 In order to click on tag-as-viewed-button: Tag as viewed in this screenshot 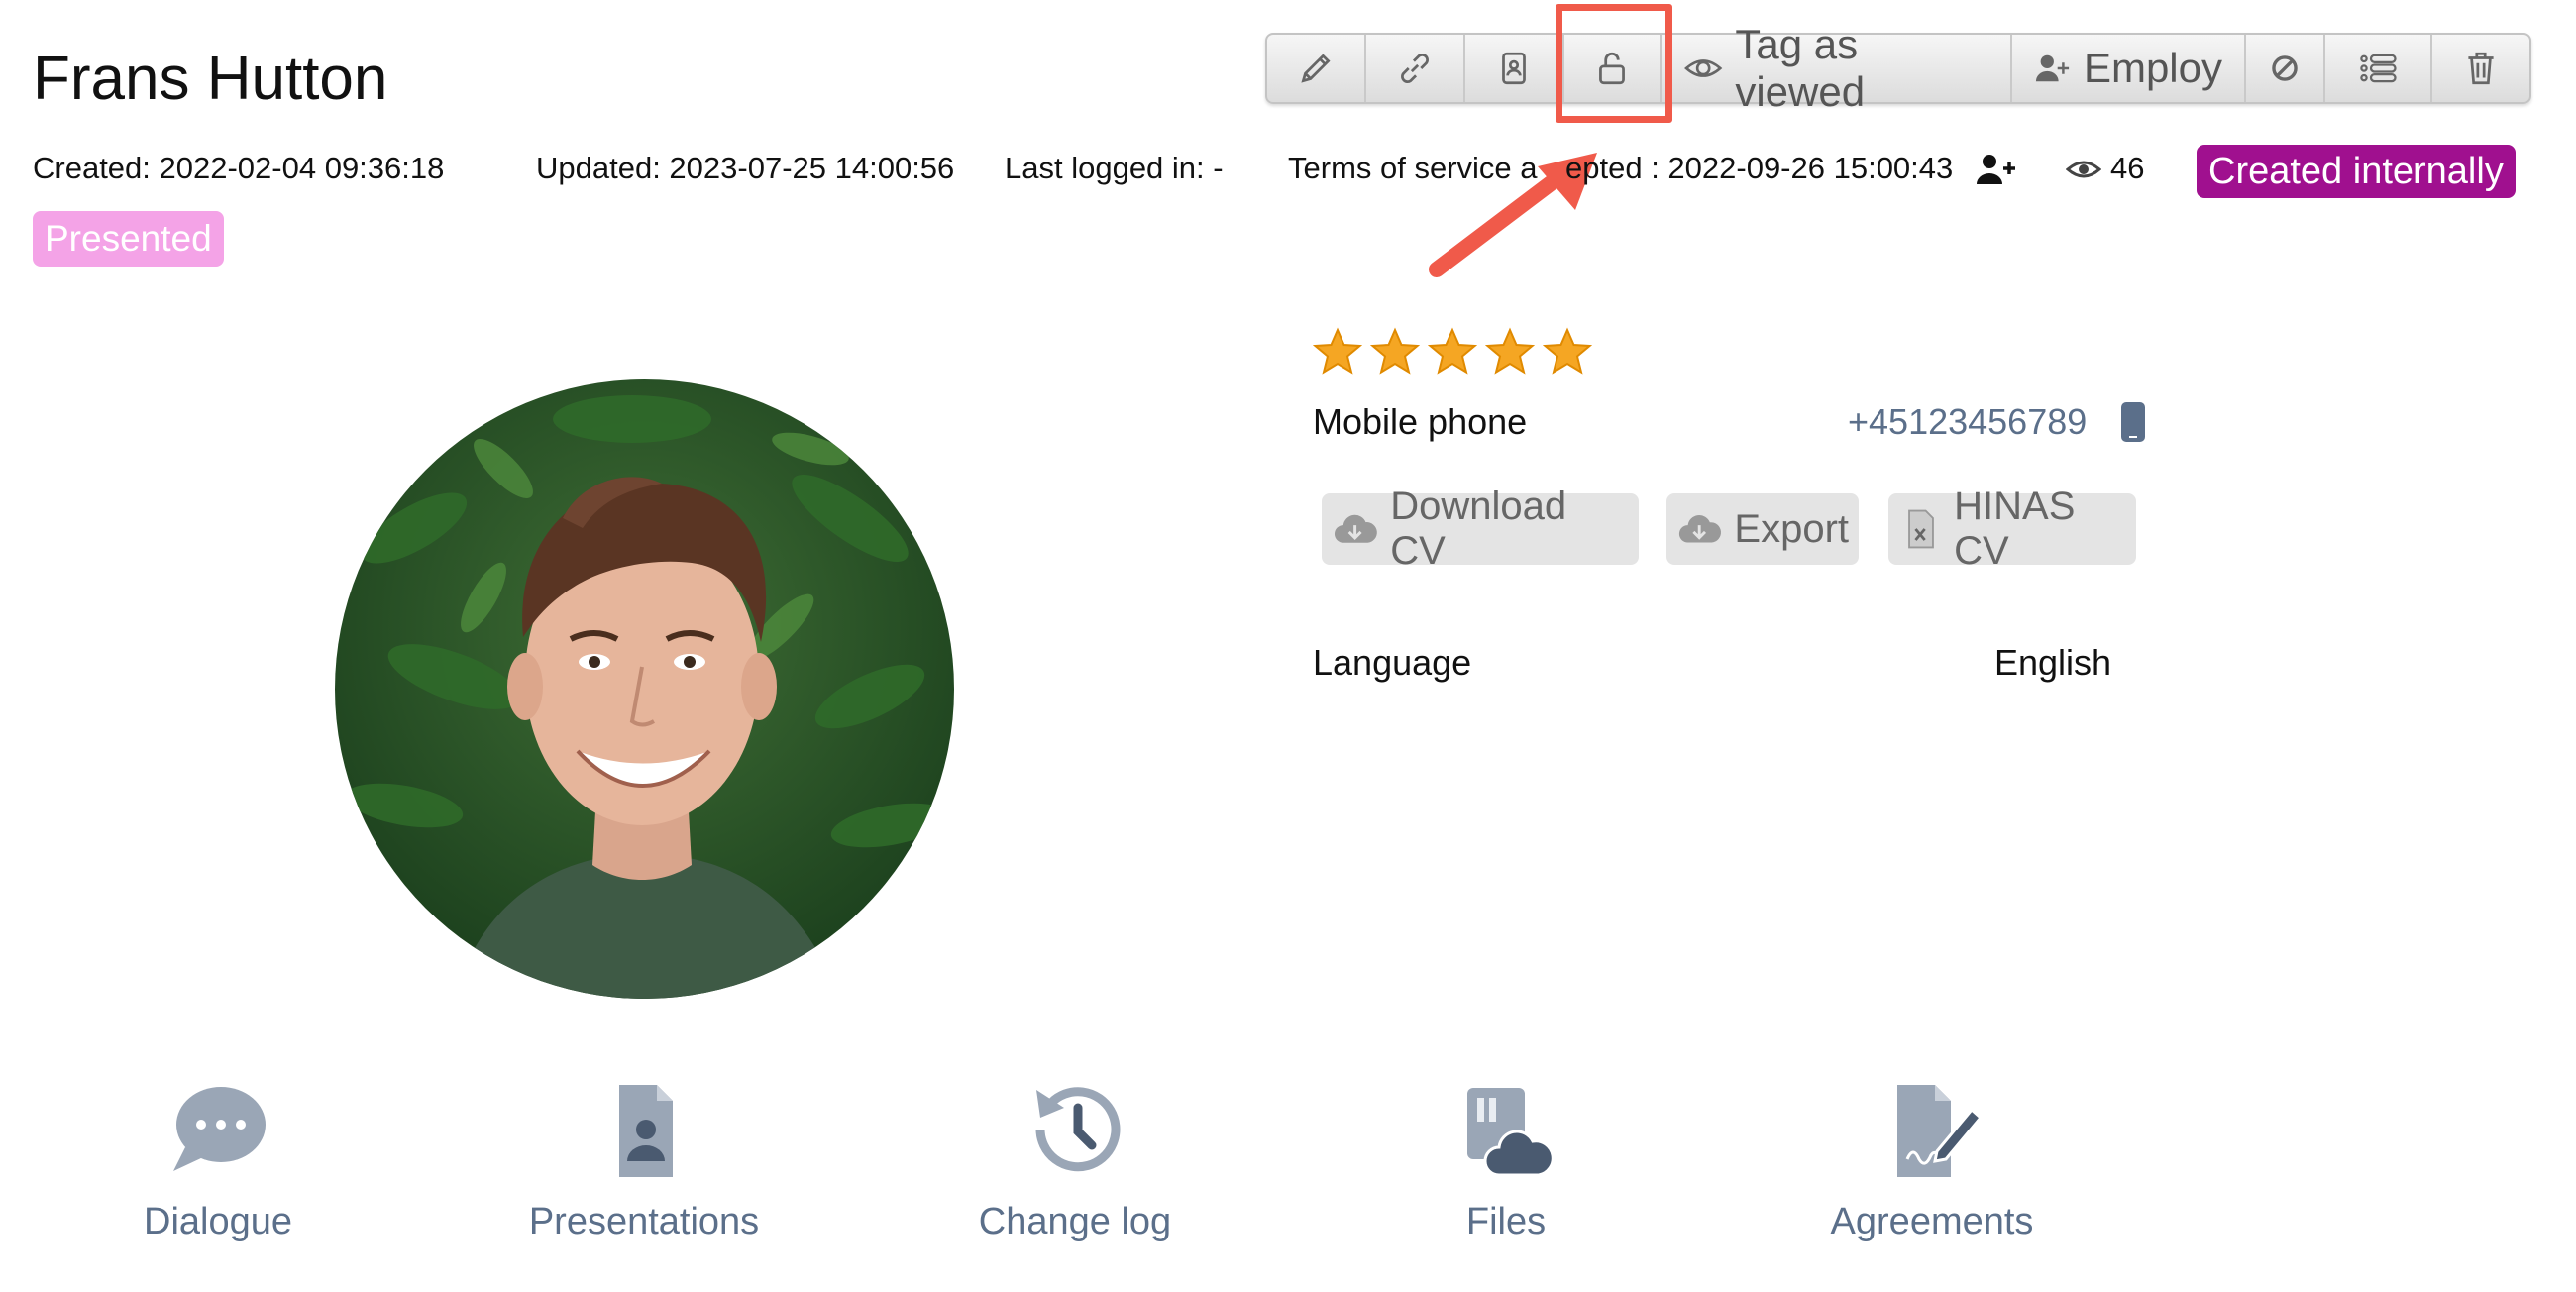, I will do `click(1837, 68)`.